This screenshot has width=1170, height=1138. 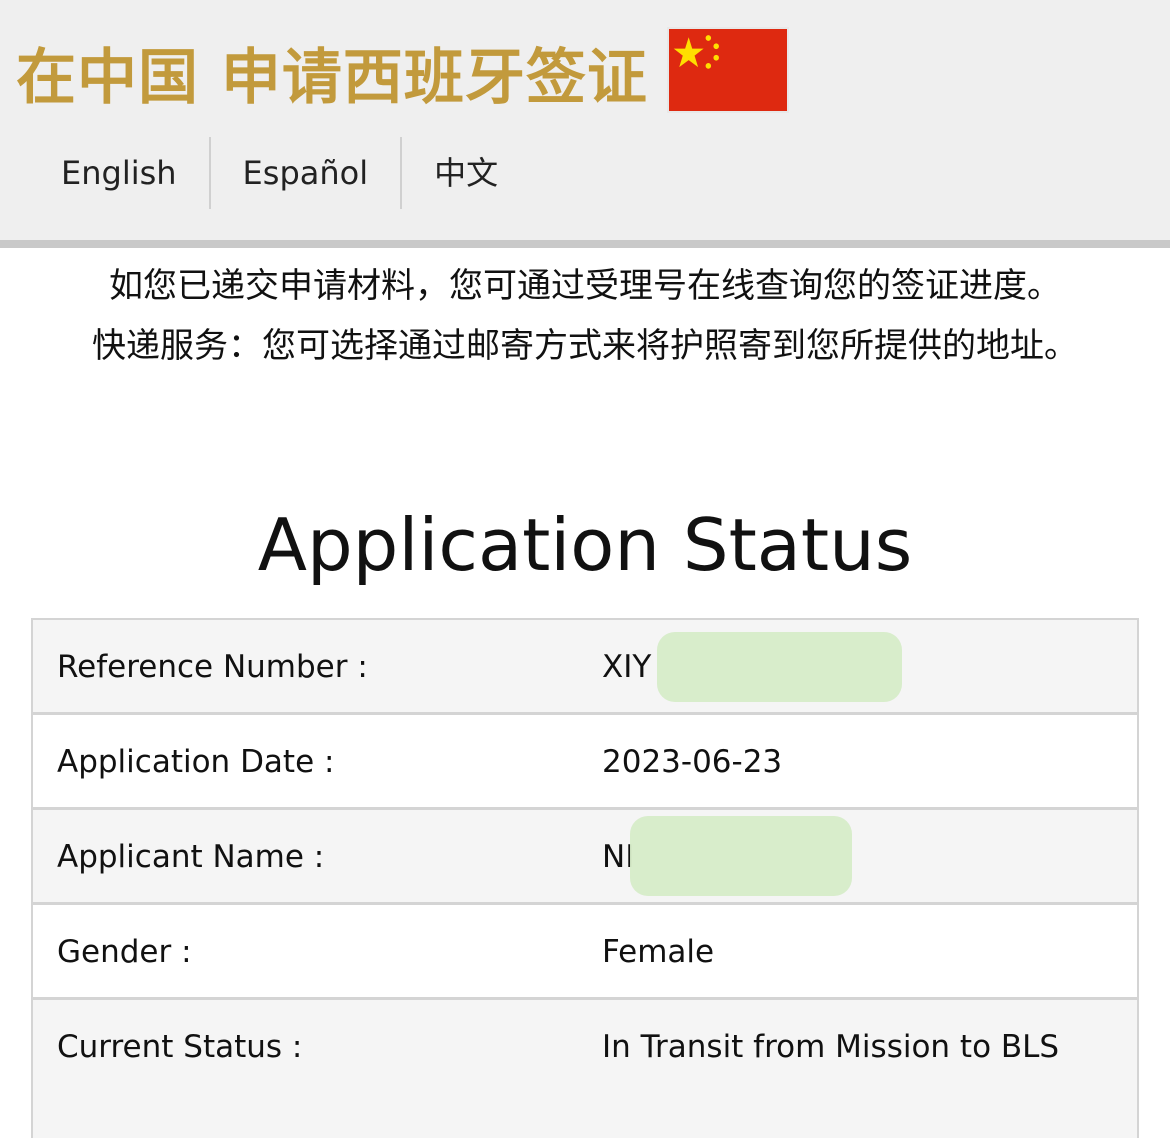 I want to click on intro-line-tracking: 如您已递交申请材料，您可通过受理号在线查询您的签证进度。, so click(x=585, y=286).